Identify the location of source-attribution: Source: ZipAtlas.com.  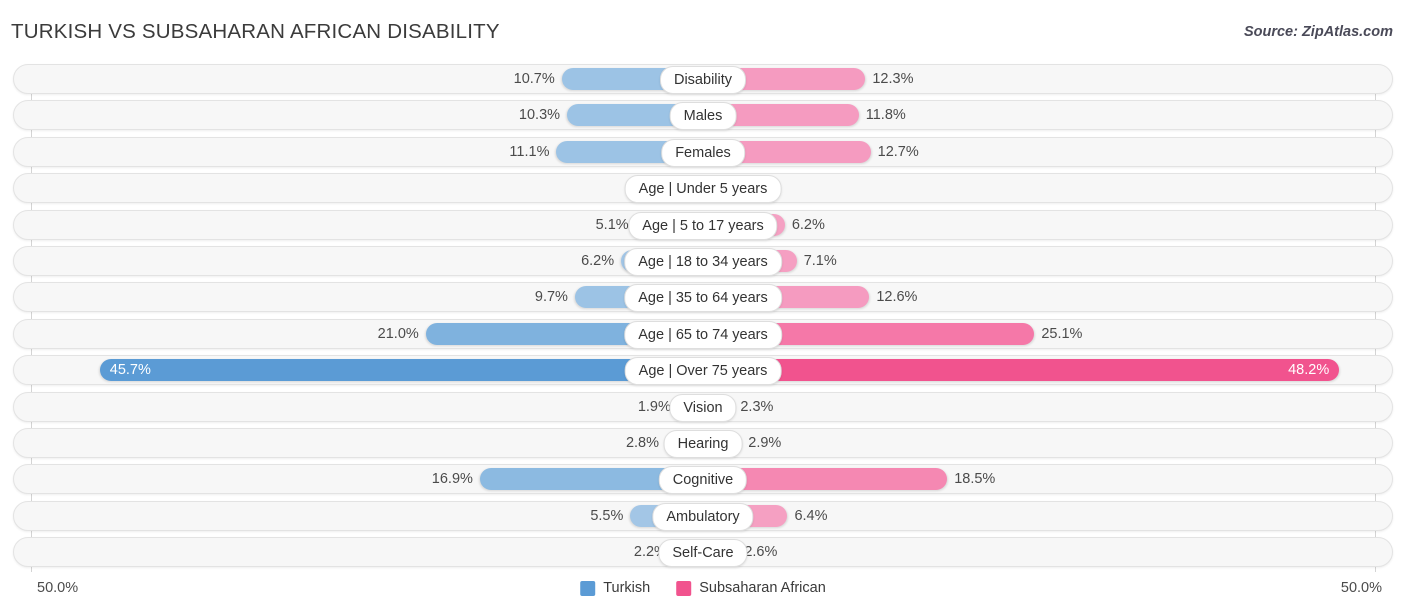
(1318, 32).